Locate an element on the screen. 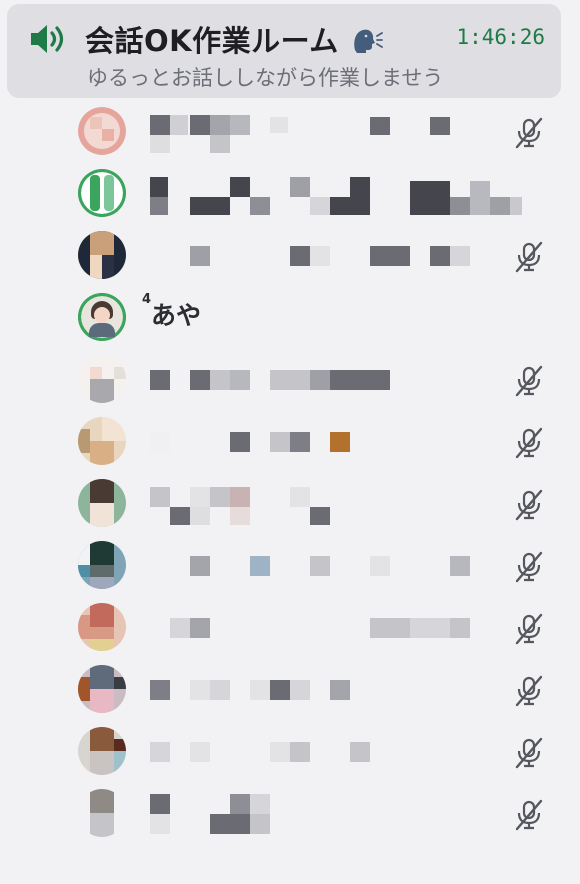 The width and height of the screenshot is (580, 884). member-name: 4あや is located at coordinates (172, 311).